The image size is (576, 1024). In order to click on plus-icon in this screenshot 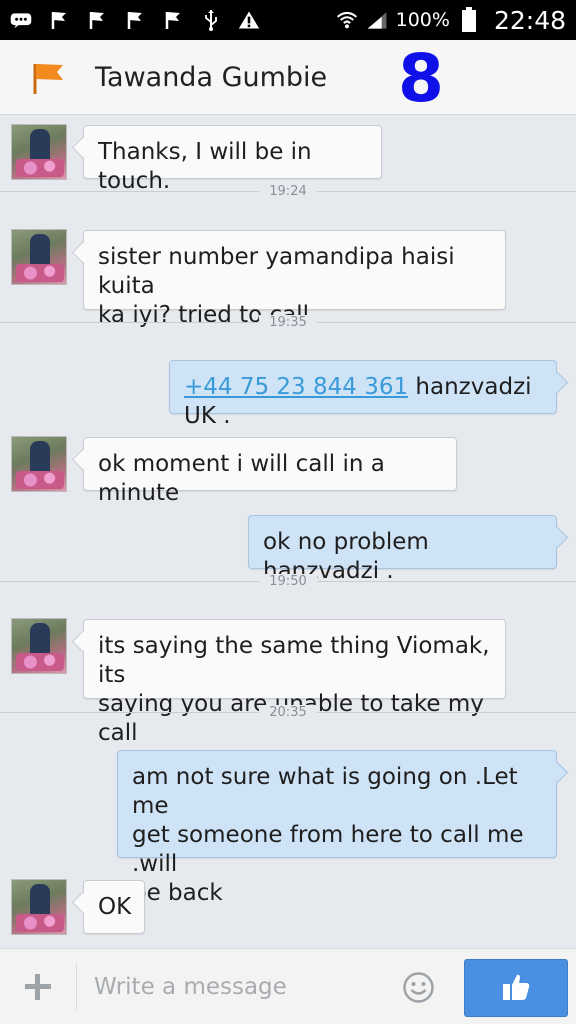, I will do `click(38, 987)`.